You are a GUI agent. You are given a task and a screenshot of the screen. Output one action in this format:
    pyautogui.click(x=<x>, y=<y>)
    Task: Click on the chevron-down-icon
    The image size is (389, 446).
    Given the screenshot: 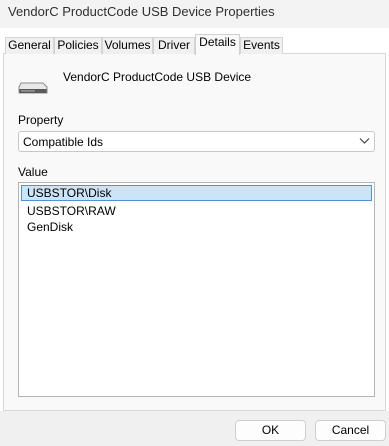 What is the action you would take?
    pyautogui.click(x=364, y=141)
    